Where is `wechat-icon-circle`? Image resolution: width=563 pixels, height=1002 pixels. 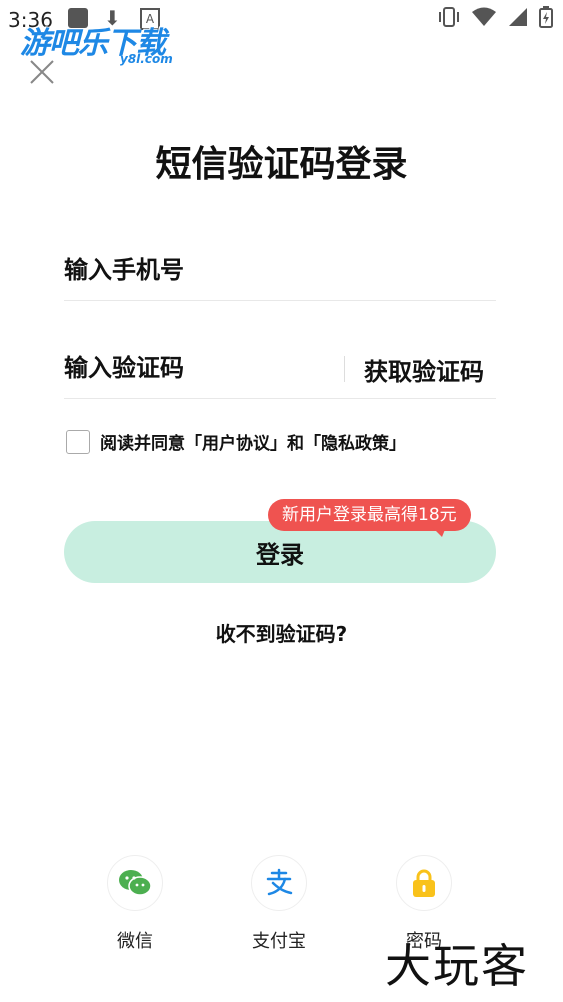
wechat-icon-circle is located at coordinates (135, 883).